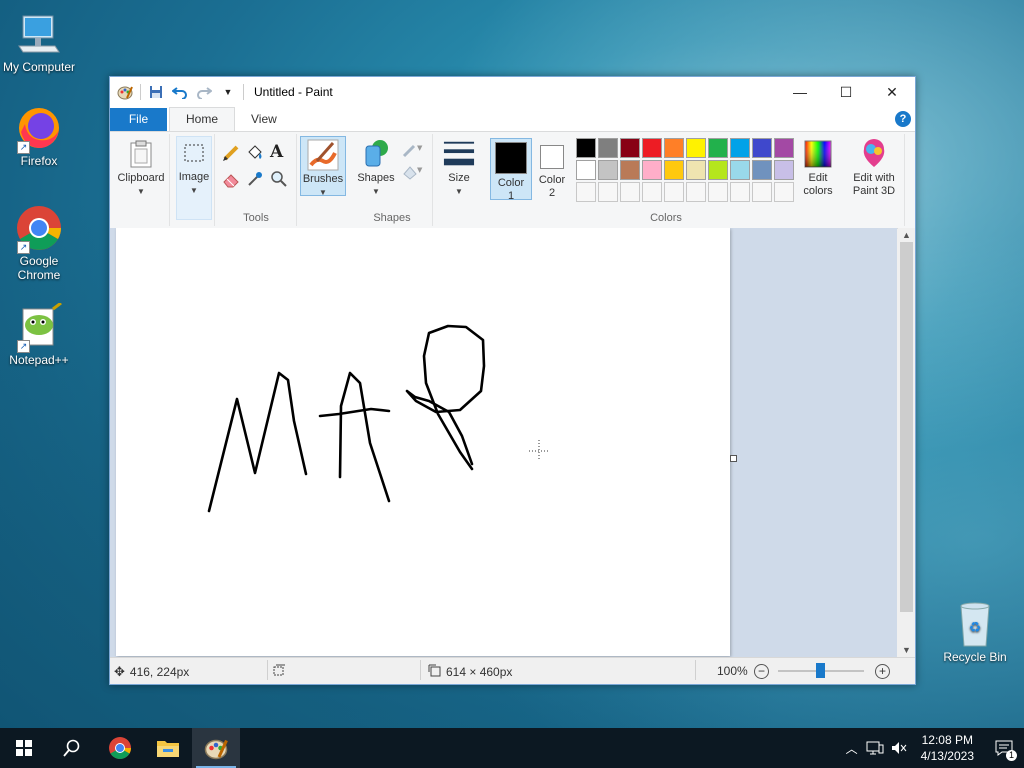  I want to click on fill-bucket-icon, so click(255, 154).